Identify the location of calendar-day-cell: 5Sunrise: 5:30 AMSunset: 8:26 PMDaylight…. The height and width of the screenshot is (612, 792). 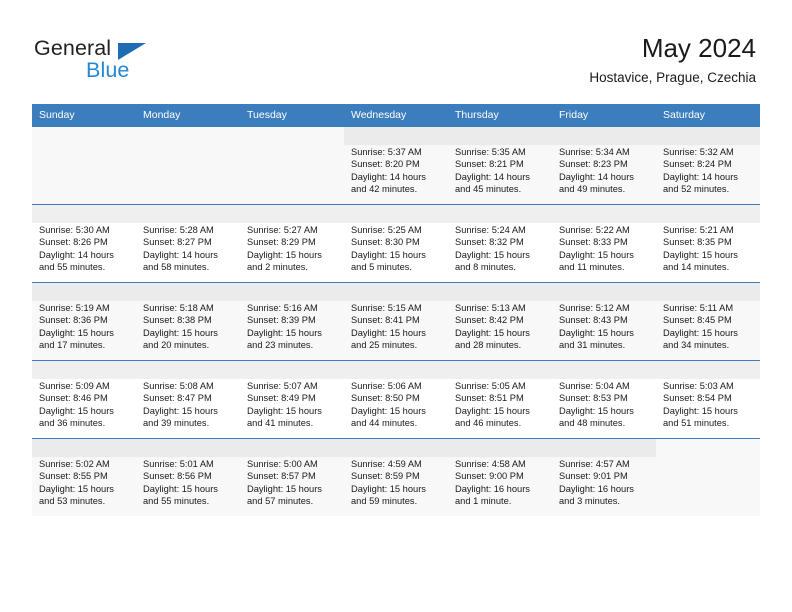
(84, 243).